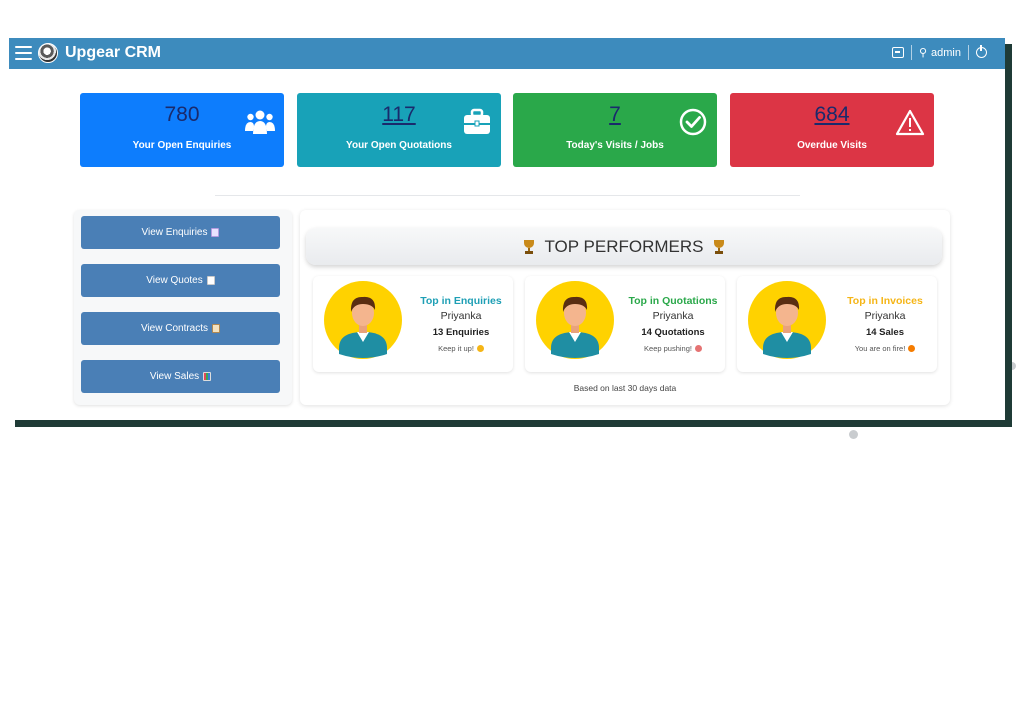 The height and width of the screenshot is (721, 1024). Describe the element at coordinates (48, 53) in the screenshot. I see `brand-logo-icon` at that location.